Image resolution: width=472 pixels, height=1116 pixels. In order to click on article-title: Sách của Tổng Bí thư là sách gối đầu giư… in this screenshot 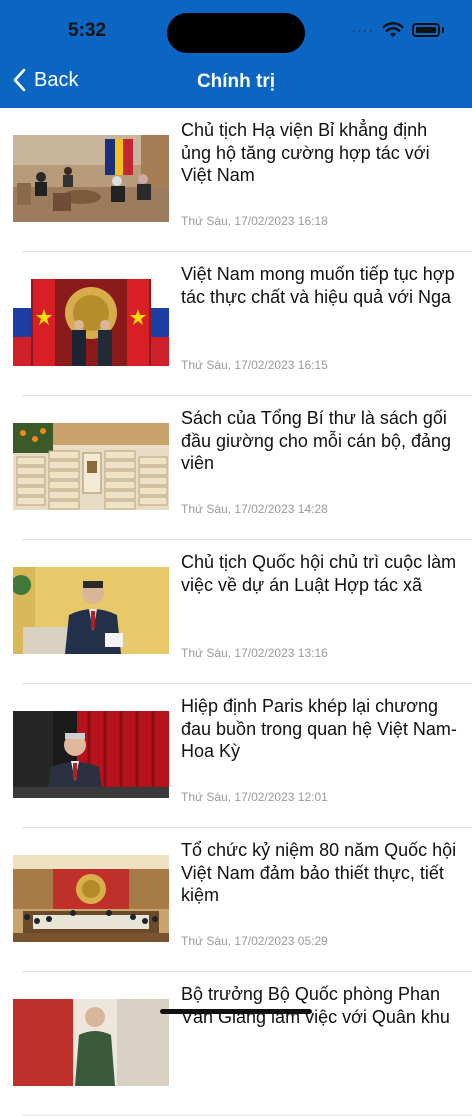, I will do `click(321, 441)`.